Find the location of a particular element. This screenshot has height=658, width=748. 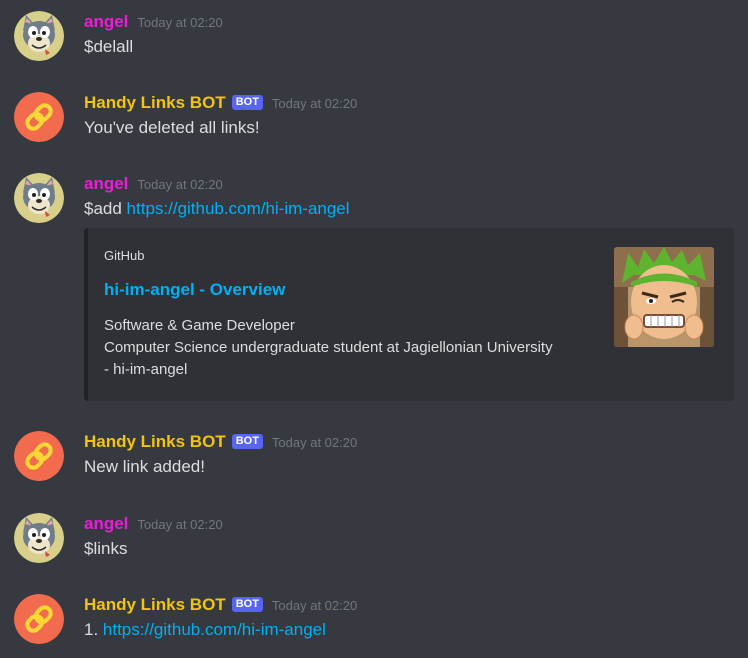

command-text: $add is located at coordinates (105, 208).